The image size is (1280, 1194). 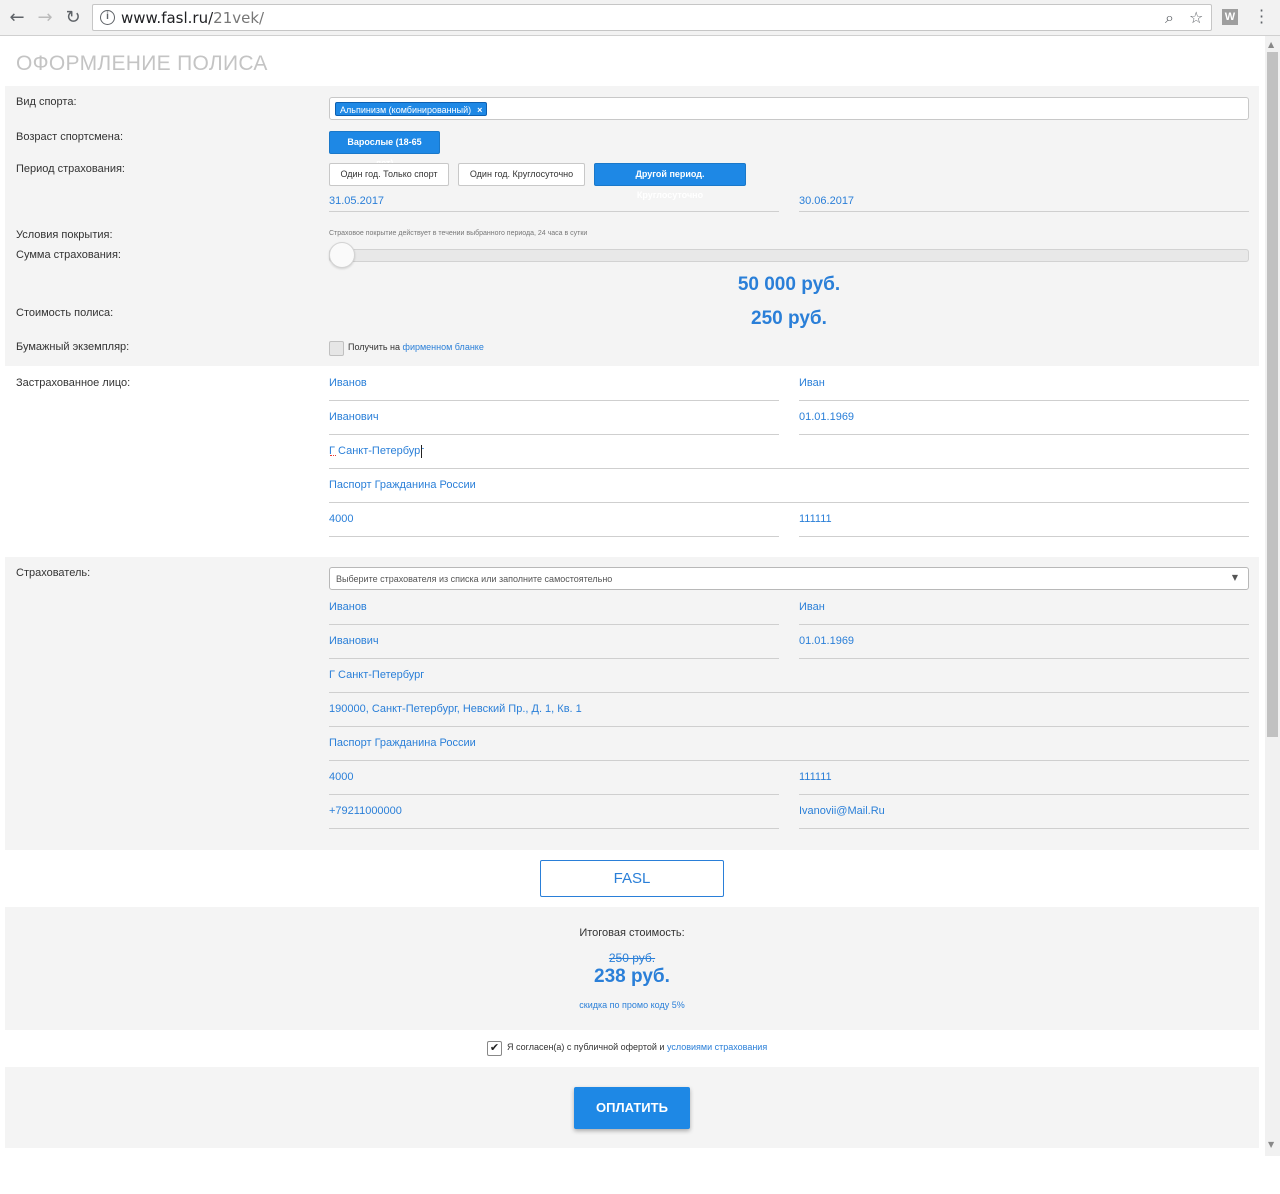 What do you see at coordinates (521, 174) in the screenshot?
I see `period-year-allday-button: Один год. Круглосуточно` at bounding box center [521, 174].